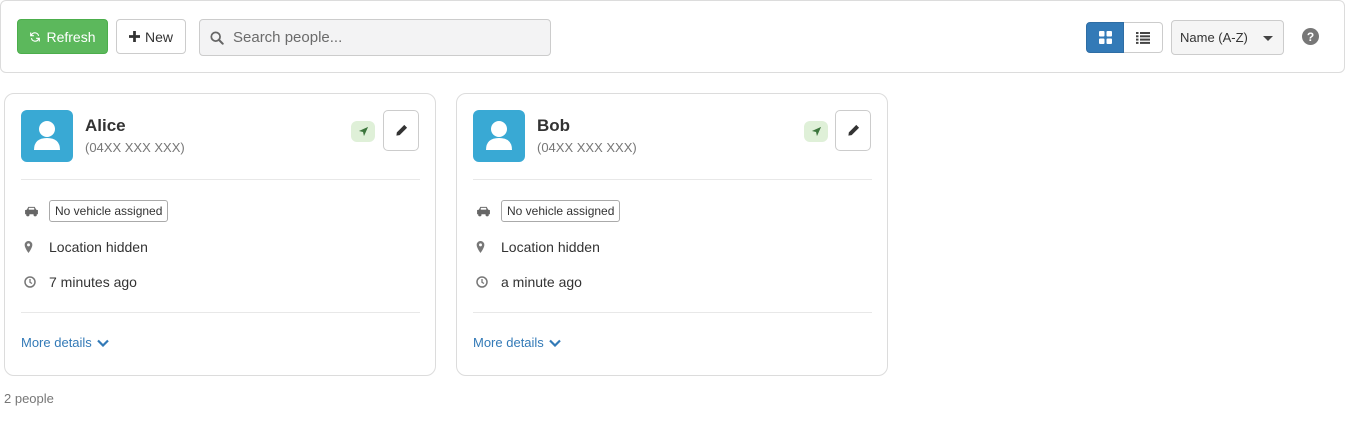 The image size is (1345, 429). I want to click on grid-view-icon, so click(1105, 37).